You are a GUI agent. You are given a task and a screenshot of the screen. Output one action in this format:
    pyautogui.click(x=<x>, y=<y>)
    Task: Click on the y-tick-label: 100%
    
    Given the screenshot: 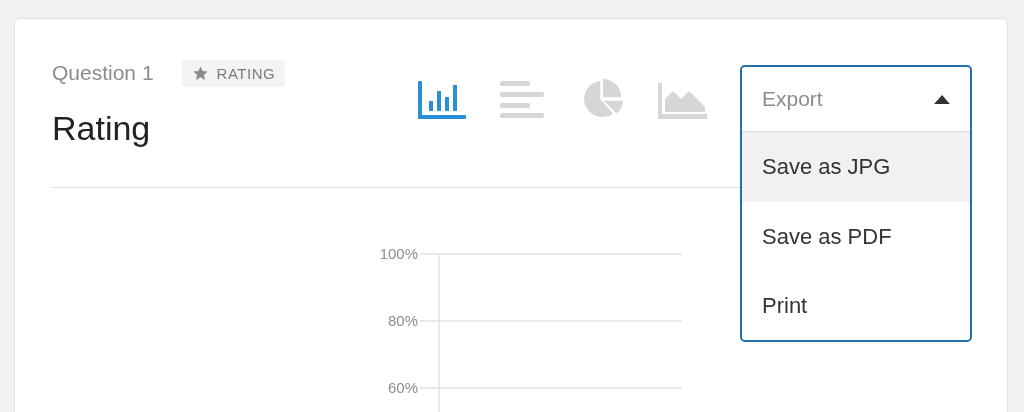 What is the action you would take?
    pyautogui.click(x=398, y=253)
    